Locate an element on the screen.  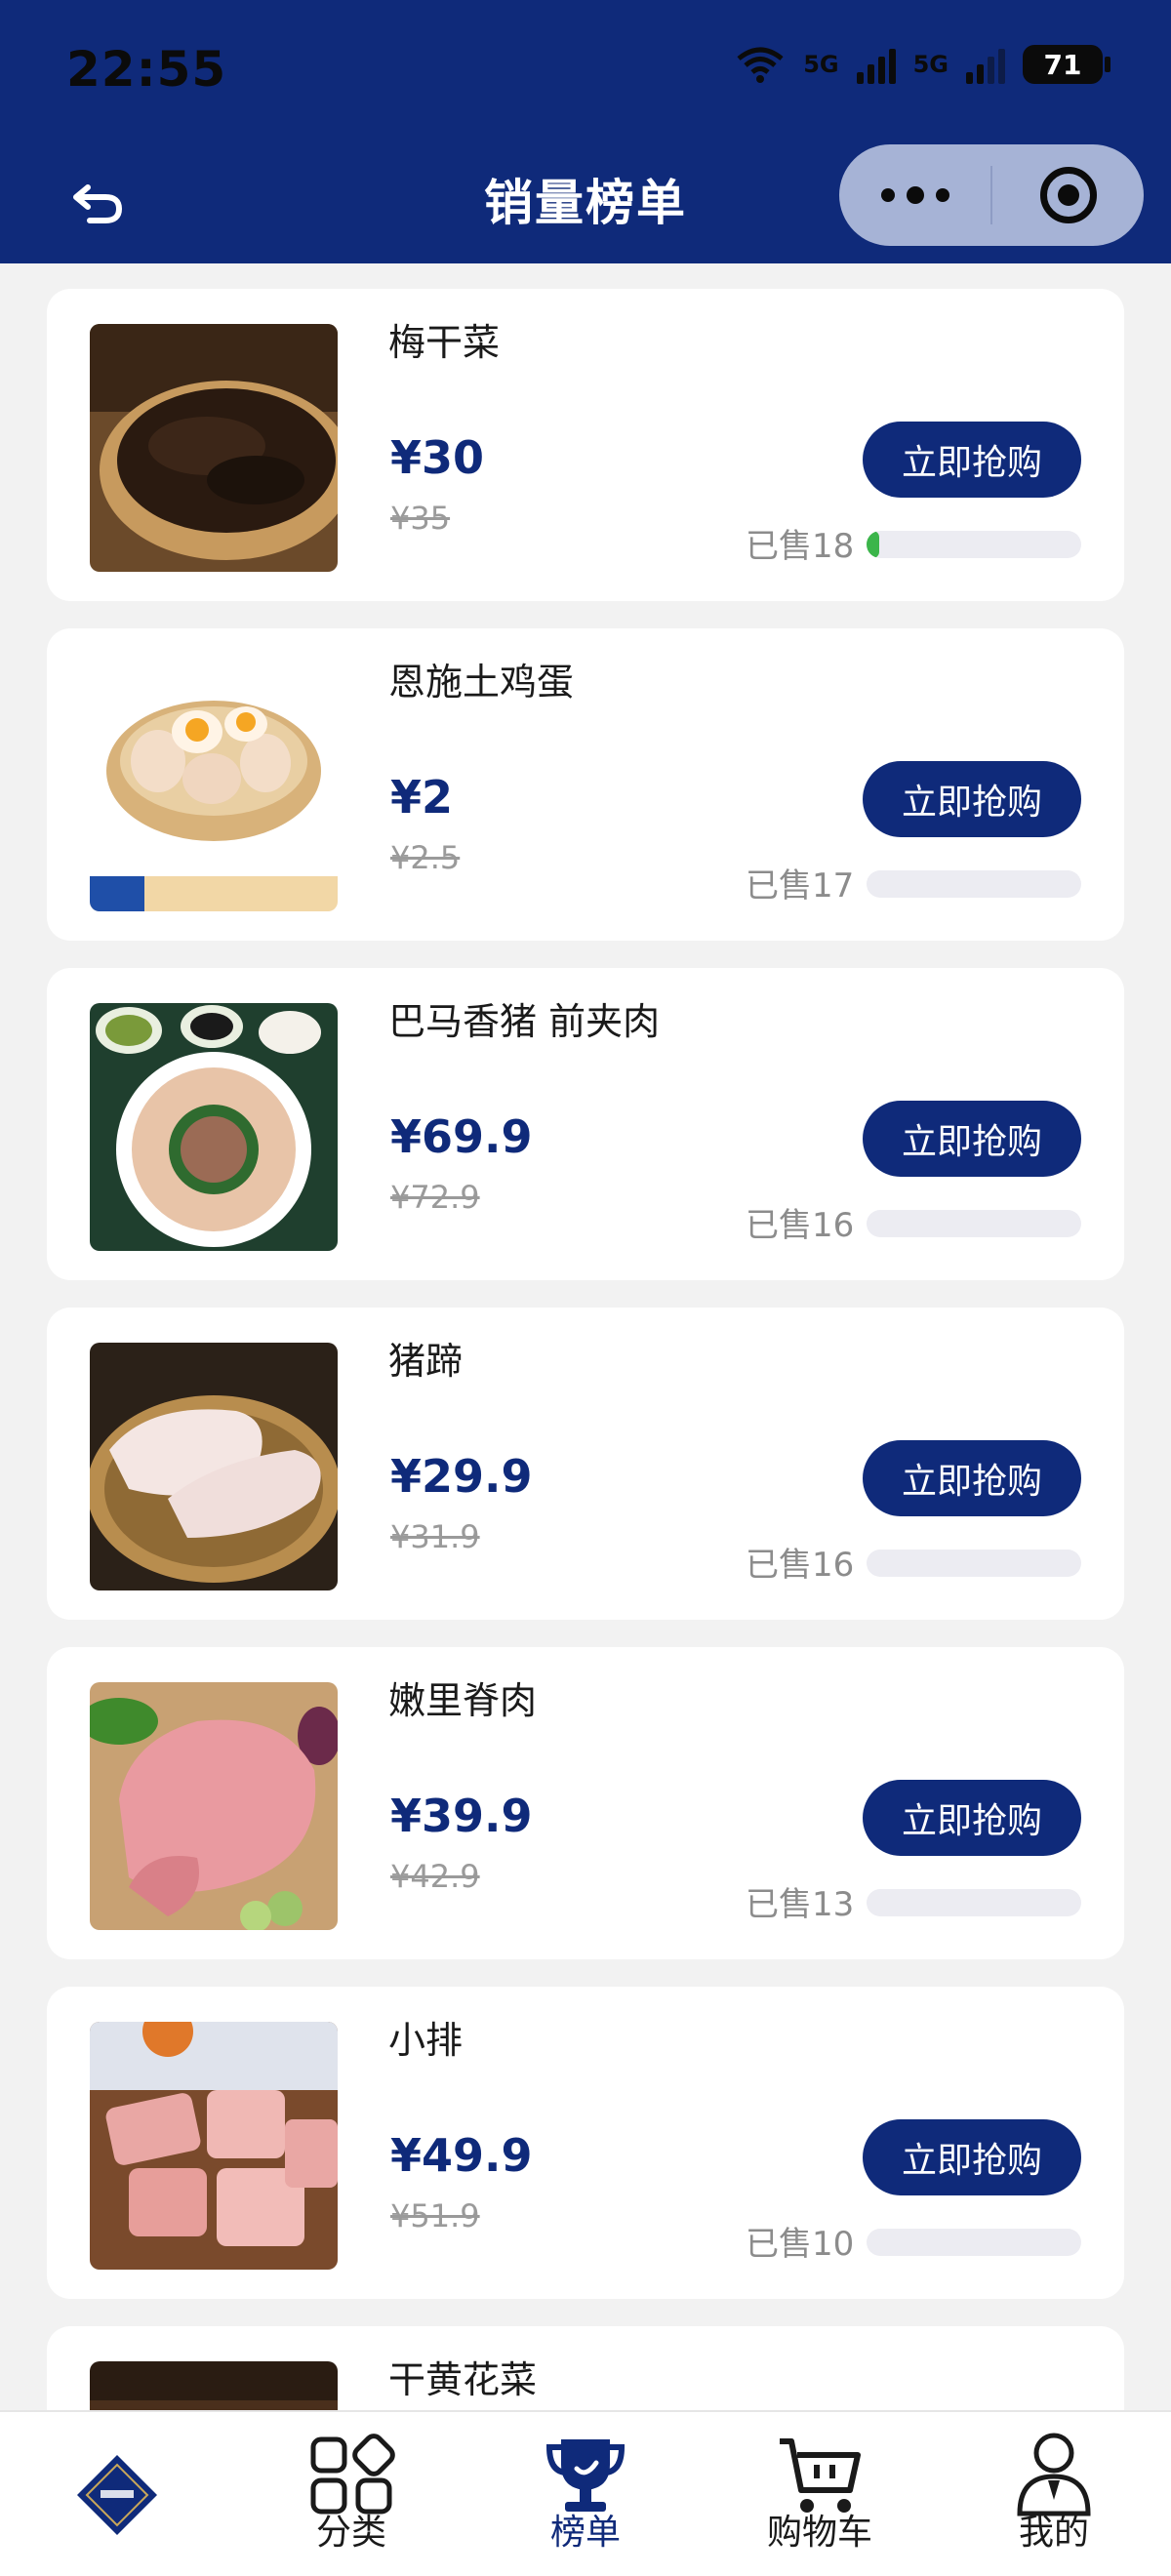
battery-level: 71 is located at coordinates (1062, 64).